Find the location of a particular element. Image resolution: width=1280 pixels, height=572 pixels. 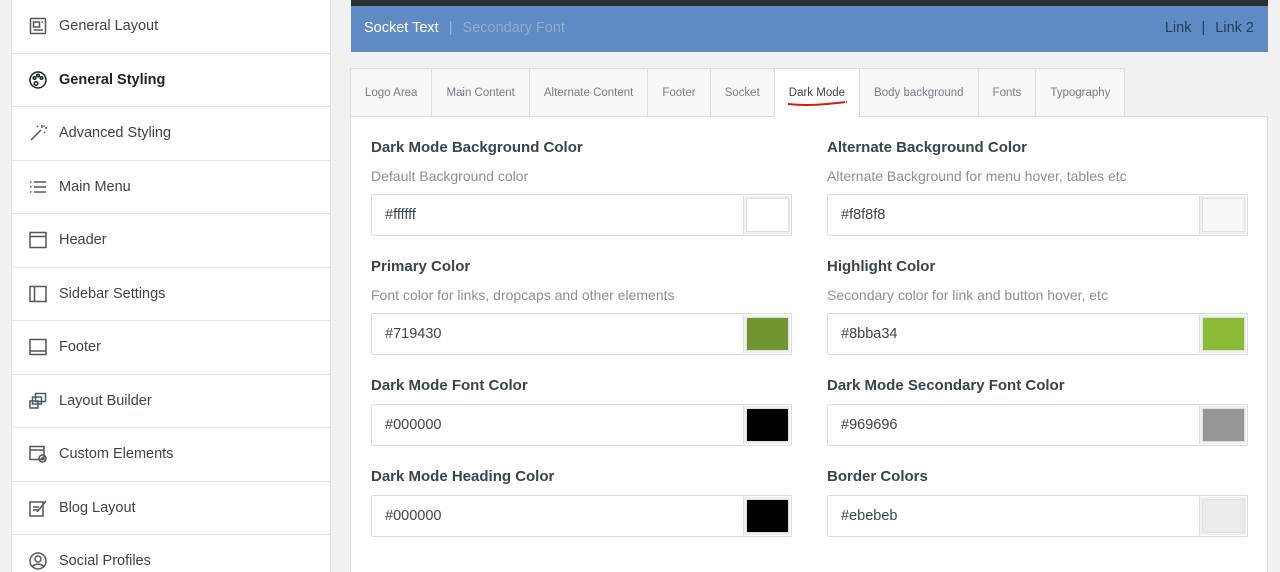

sidebar-item-blog-layout: Blog Layout is located at coordinates (171, 508).